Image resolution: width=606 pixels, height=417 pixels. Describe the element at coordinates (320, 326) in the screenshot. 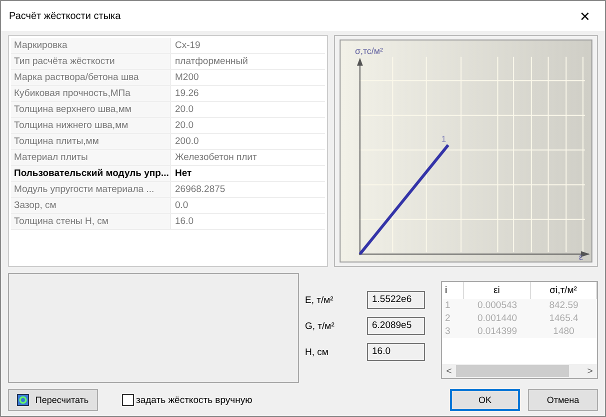

I see `field-label: G, т/м²` at that location.